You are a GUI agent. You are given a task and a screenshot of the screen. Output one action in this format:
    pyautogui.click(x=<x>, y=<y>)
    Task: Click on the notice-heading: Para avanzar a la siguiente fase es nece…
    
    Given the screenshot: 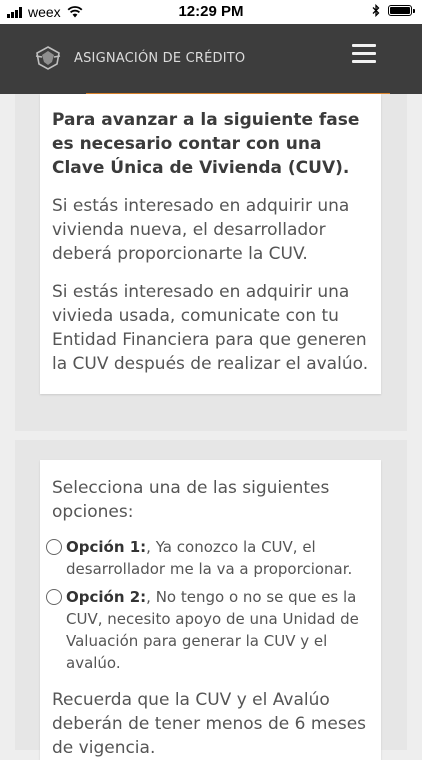 What is the action you would take?
    pyautogui.click(x=206, y=144)
    